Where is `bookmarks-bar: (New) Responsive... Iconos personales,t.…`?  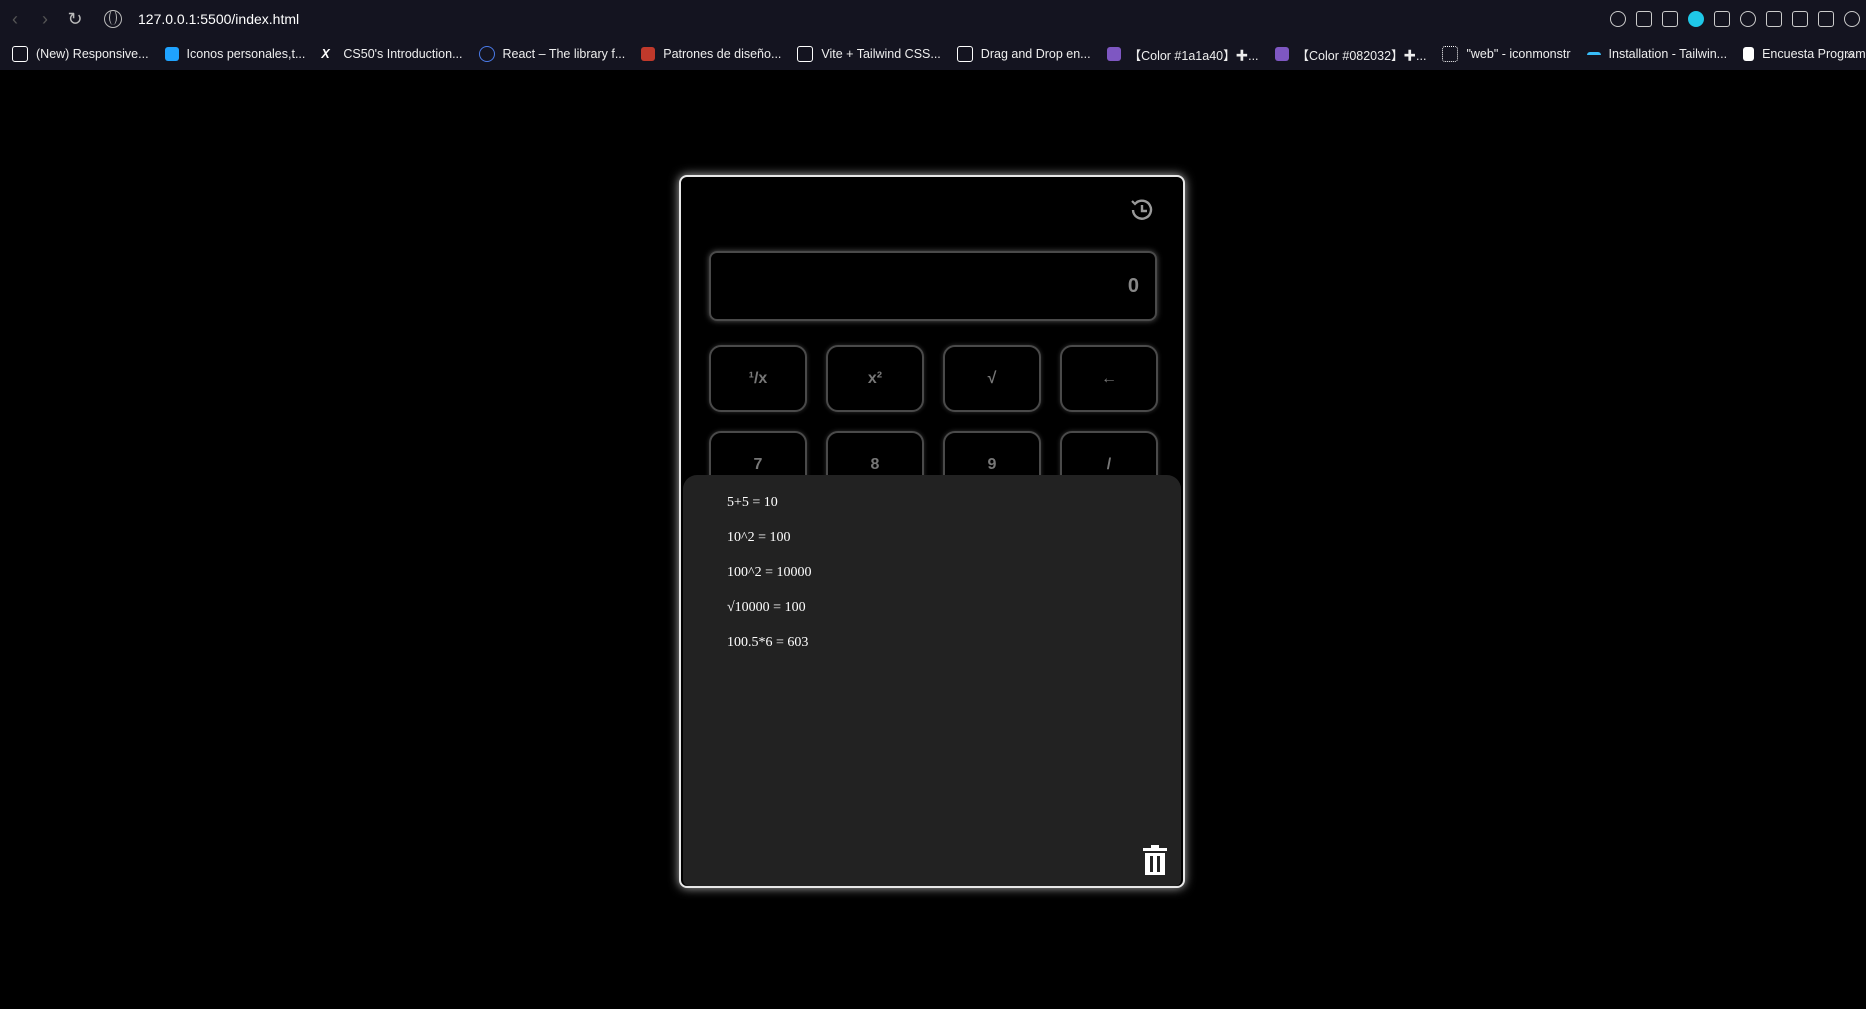
bookmarks-bar: (New) Responsive... Iconos personales,t.… is located at coordinates (933, 54).